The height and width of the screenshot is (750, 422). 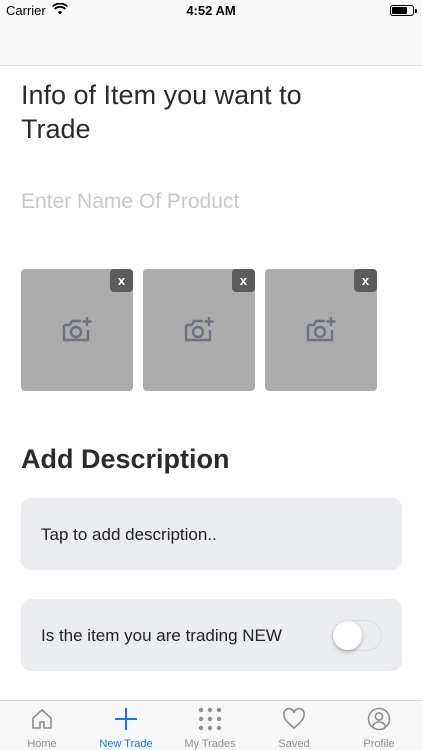 I want to click on tab-label: Home, so click(x=42, y=744).